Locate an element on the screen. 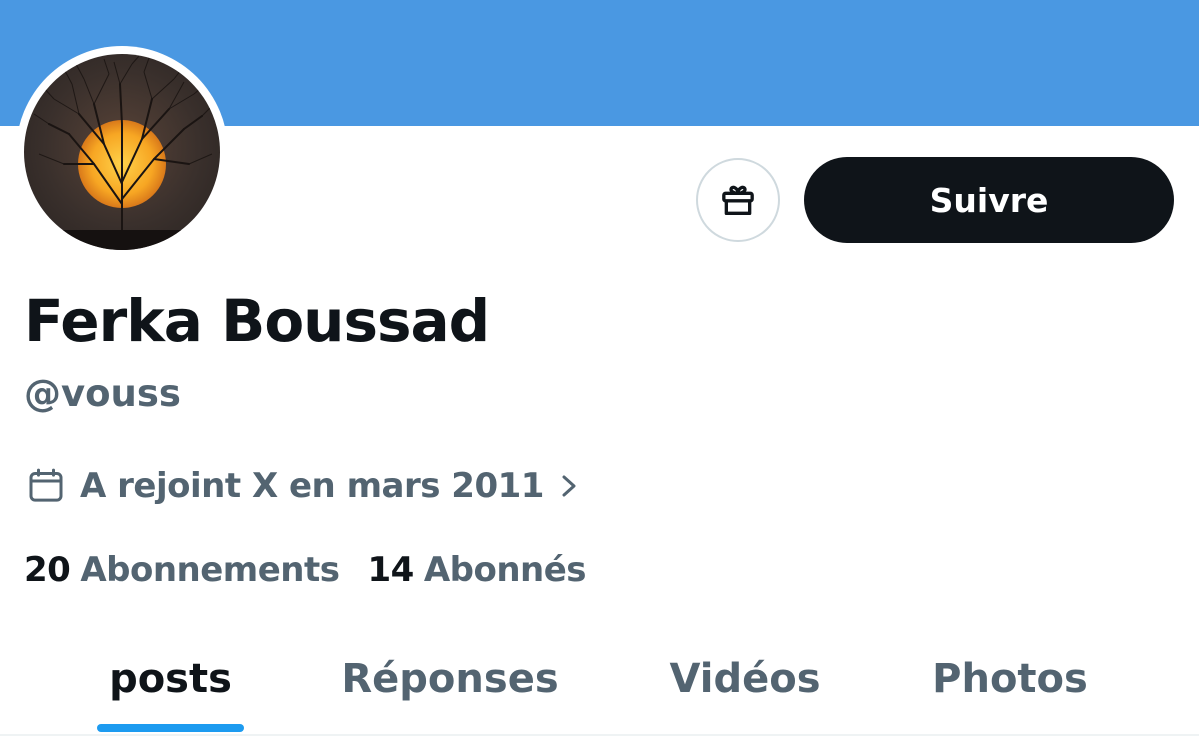 This screenshot has height=756, width=1199. followers-label: Abonnés is located at coordinates (505, 570).